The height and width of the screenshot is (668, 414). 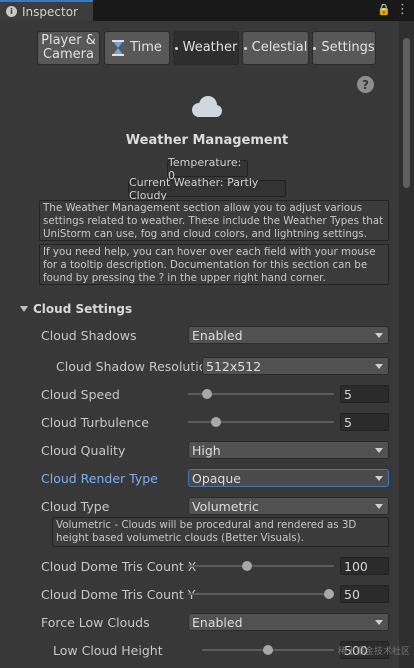 I want to click on cloud-shadows-value: Enabled, so click(x=217, y=335).